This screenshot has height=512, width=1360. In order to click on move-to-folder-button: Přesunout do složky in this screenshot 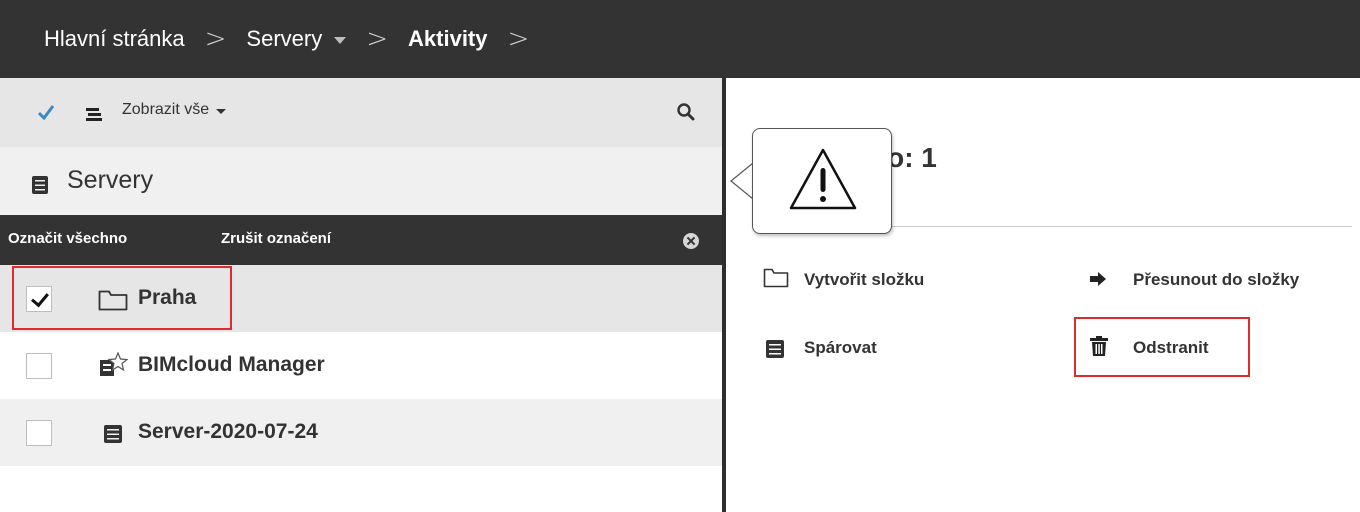, I will do `click(1216, 280)`.